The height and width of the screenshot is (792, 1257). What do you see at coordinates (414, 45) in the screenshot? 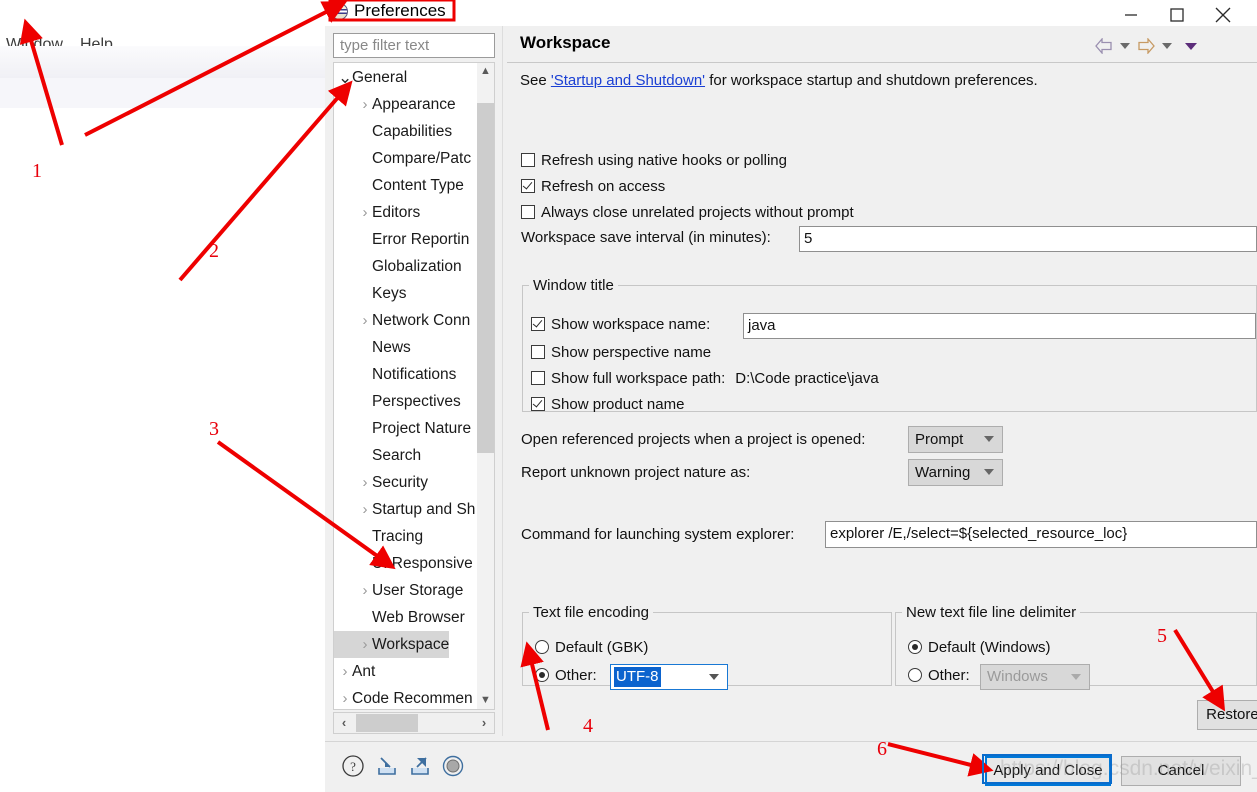
I see `filter-input: type filter text` at bounding box center [414, 45].